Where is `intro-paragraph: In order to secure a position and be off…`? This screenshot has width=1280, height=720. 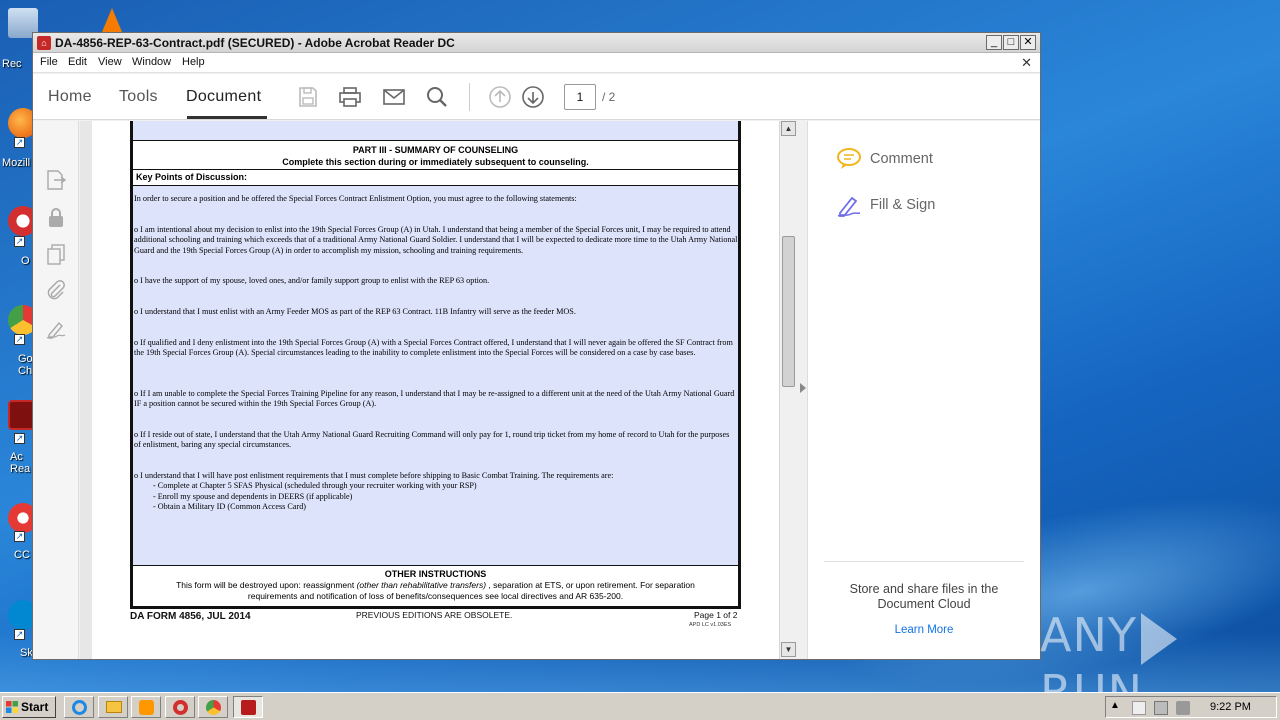
intro-paragraph: In order to secure a position and be off… is located at coordinates (355, 198).